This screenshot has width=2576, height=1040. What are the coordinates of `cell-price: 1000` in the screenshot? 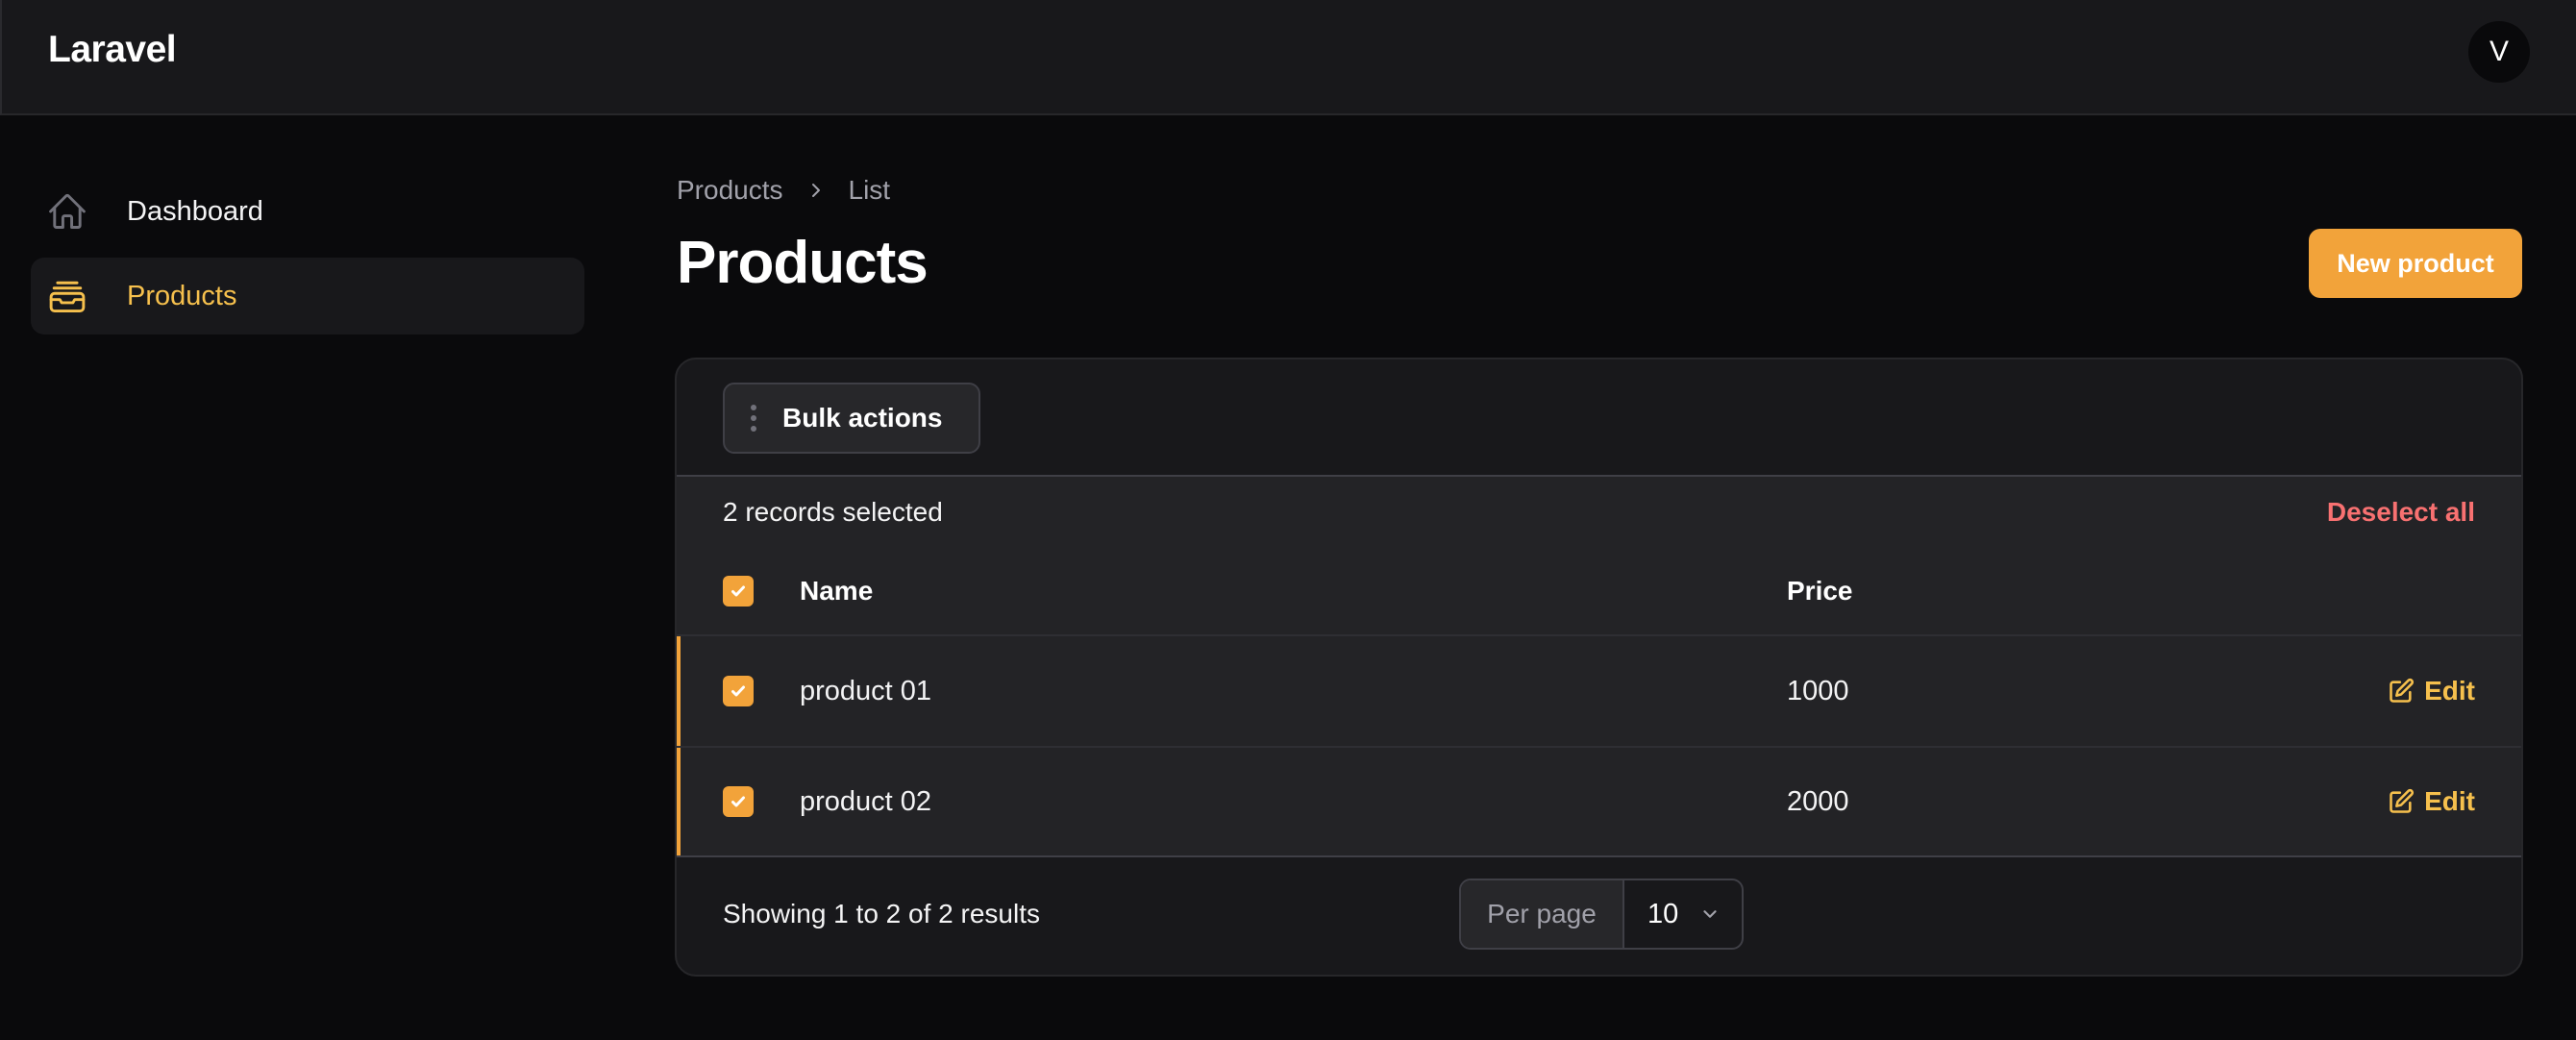 It's located at (1818, 690).